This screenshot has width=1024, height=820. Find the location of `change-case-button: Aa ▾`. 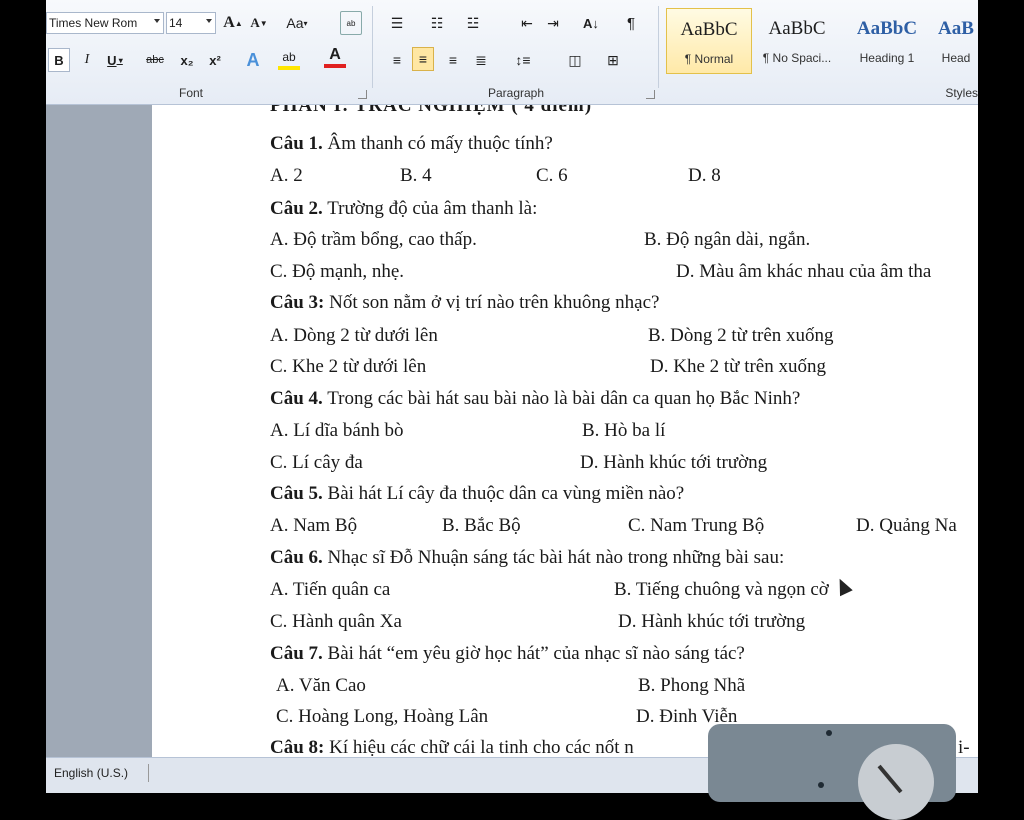

change-case-button: Aa ▾ is located at coordinates (297, 23).